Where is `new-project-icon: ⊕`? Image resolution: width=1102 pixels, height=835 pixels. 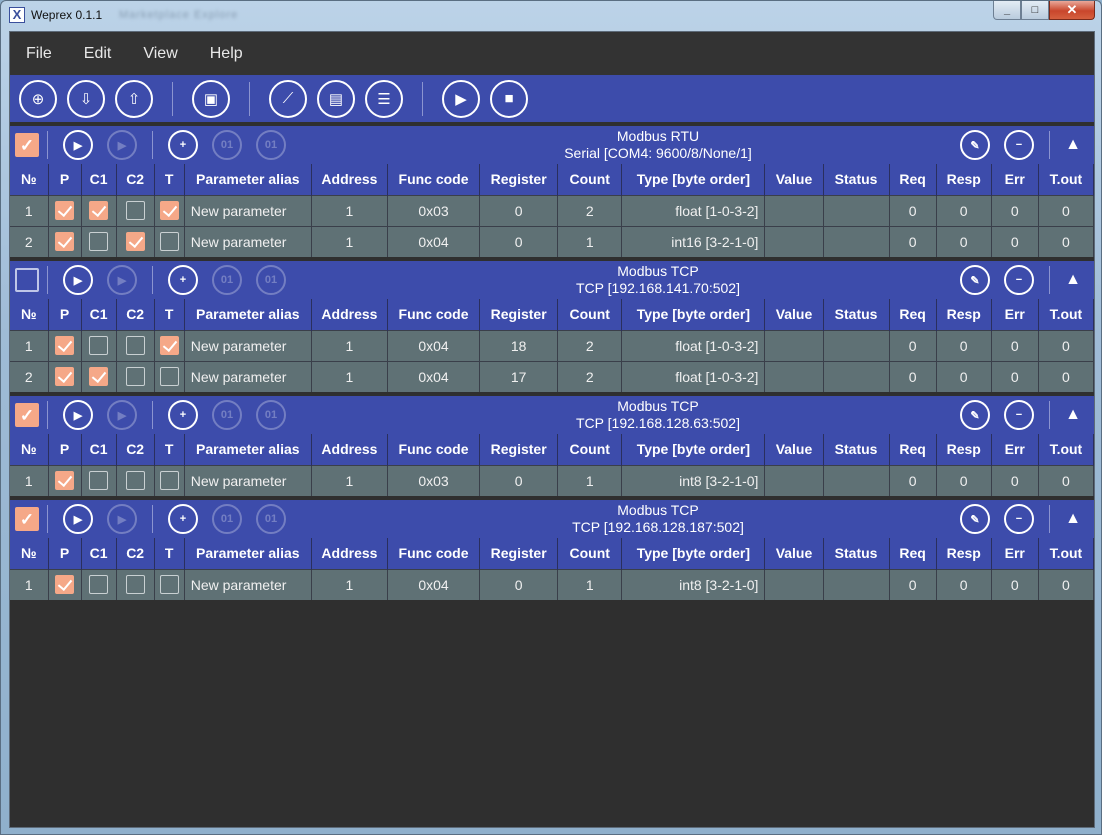
new-project-icon: ⊕ is located at coordinates (38, 98).